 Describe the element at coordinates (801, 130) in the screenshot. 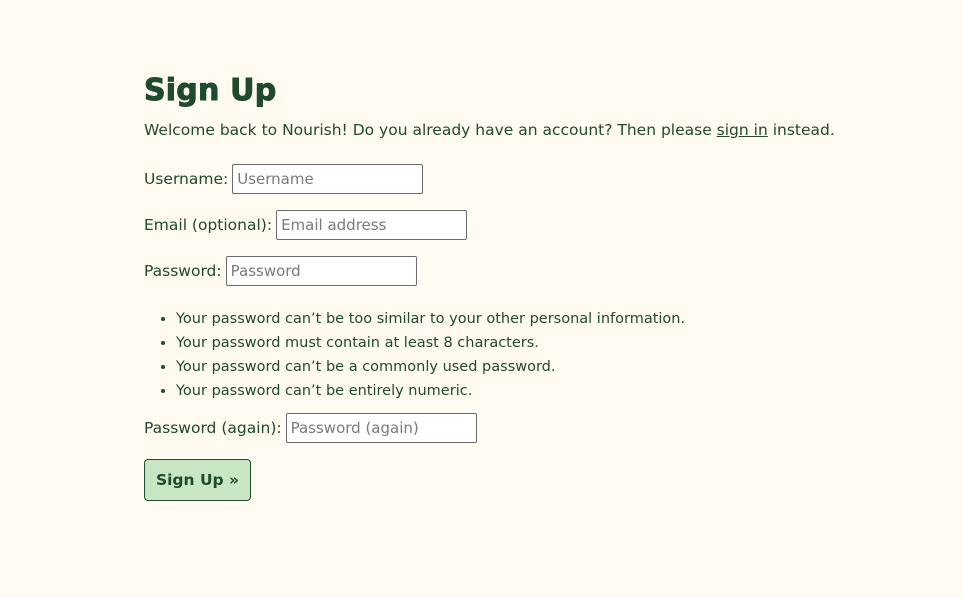

I see `intro-text-after: instead.` at that location.